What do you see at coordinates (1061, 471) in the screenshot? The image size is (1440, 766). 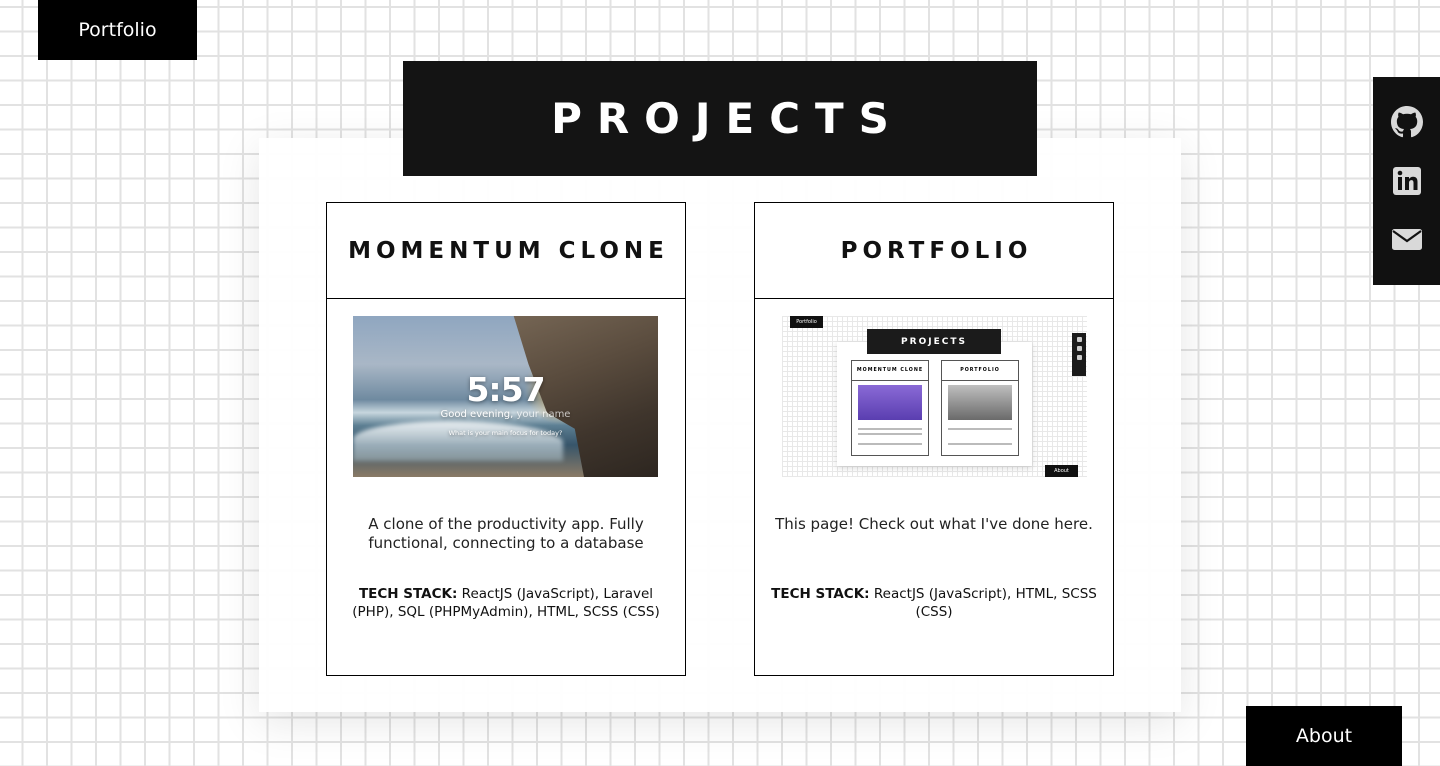 I see `screenshot-about-button: About` at bounding box center [1061, 471].